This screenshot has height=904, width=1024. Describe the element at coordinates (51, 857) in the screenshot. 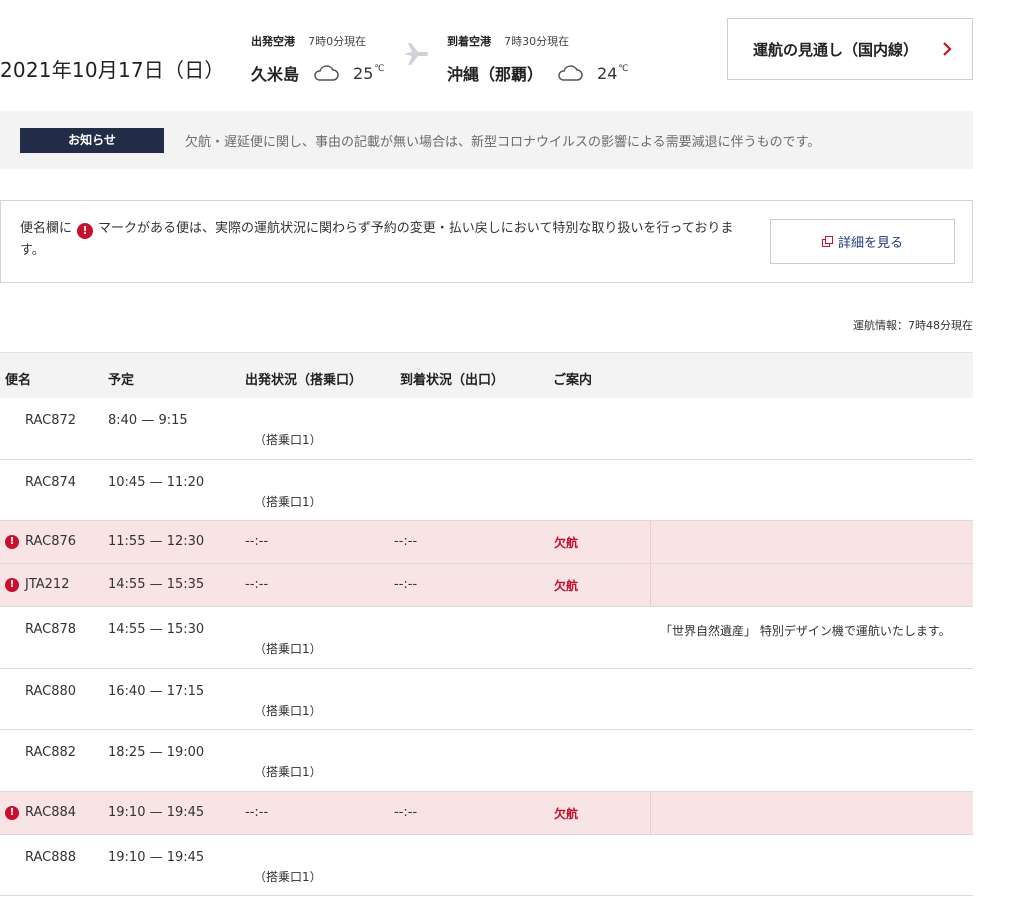

I see `flight-number: RAC888` at that location.